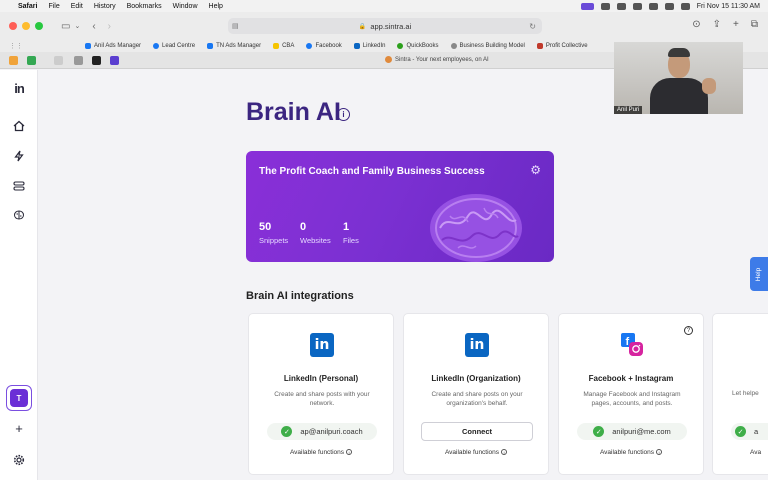  What do you see at coordinates (709, 86) in the screenshot?
I see `presenter-hand` at bounding box center [709, 86].